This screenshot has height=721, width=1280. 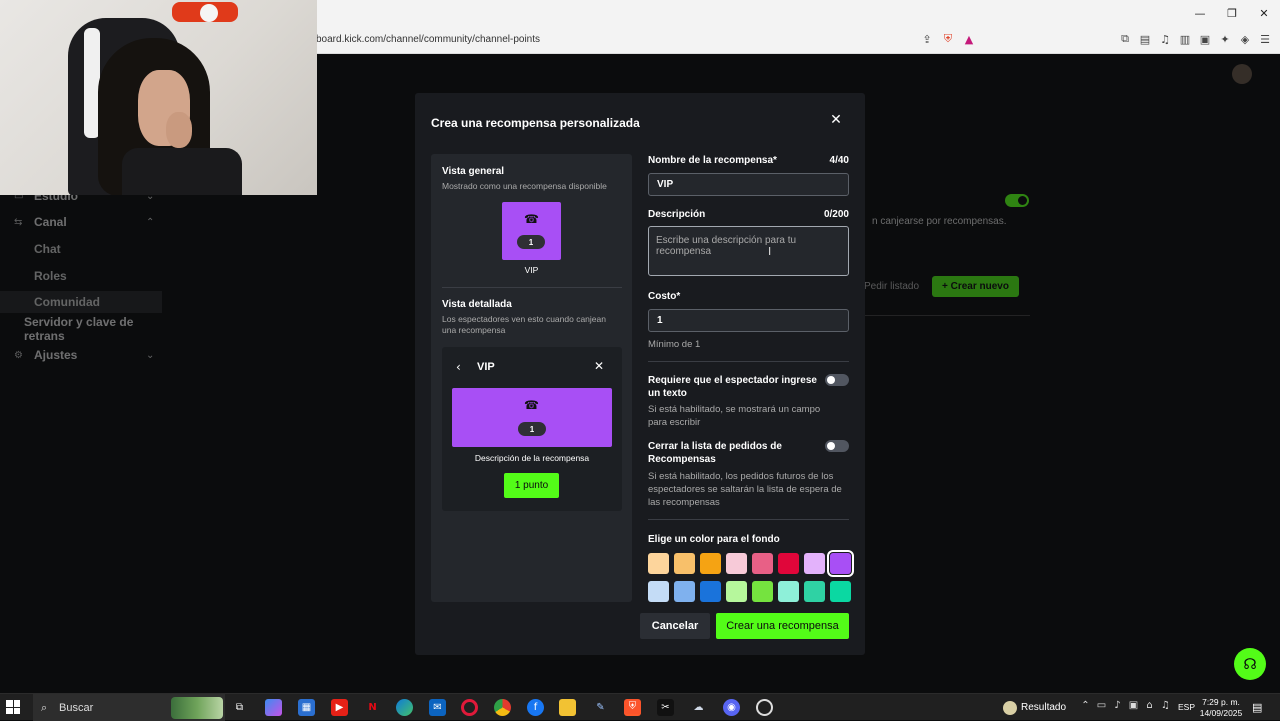 I want to click on sidebar-item-settings: ⚙ Ajustes ⌄, so click(x=85, y=355).